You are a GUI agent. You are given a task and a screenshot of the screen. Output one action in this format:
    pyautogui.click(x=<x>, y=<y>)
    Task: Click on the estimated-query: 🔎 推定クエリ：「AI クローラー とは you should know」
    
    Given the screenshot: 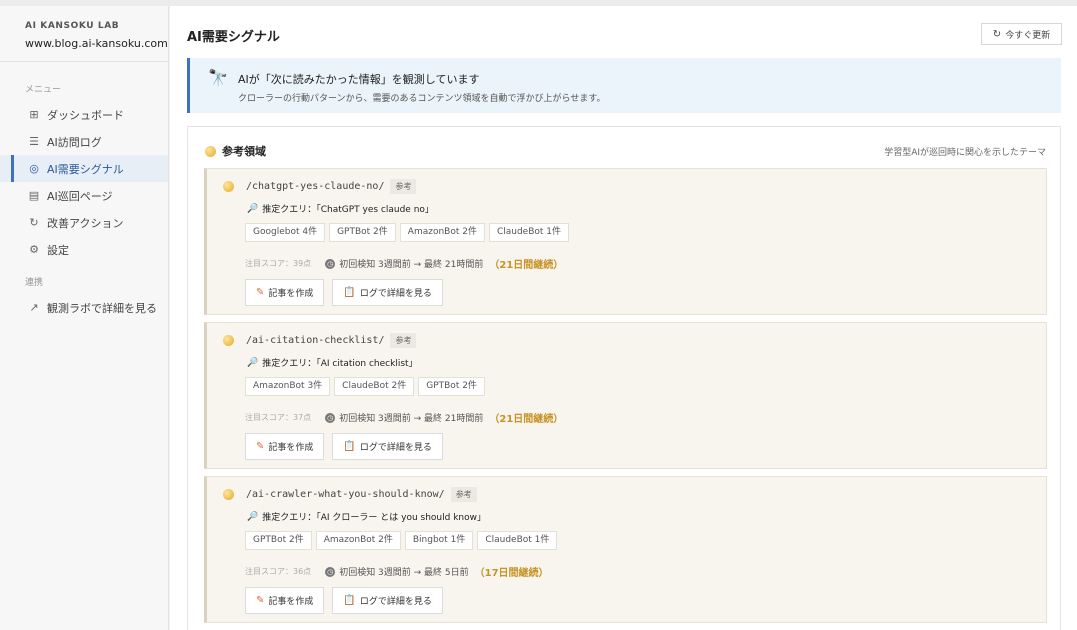 What is the action you would take?
    pyautogui.click(x=366, y=517)
    